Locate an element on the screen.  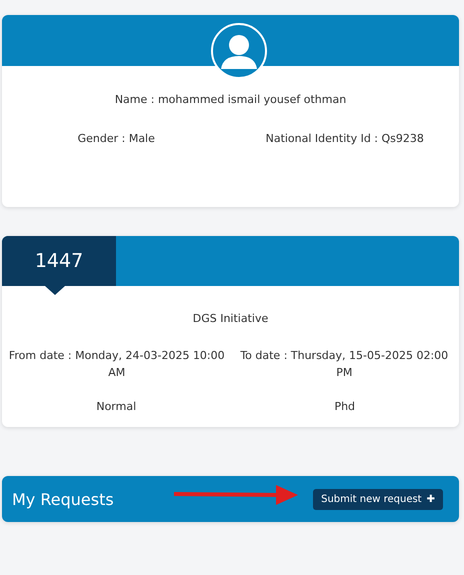
national-id-label: National Identity Id : Qs9238 is located at coordinates (345, 138).